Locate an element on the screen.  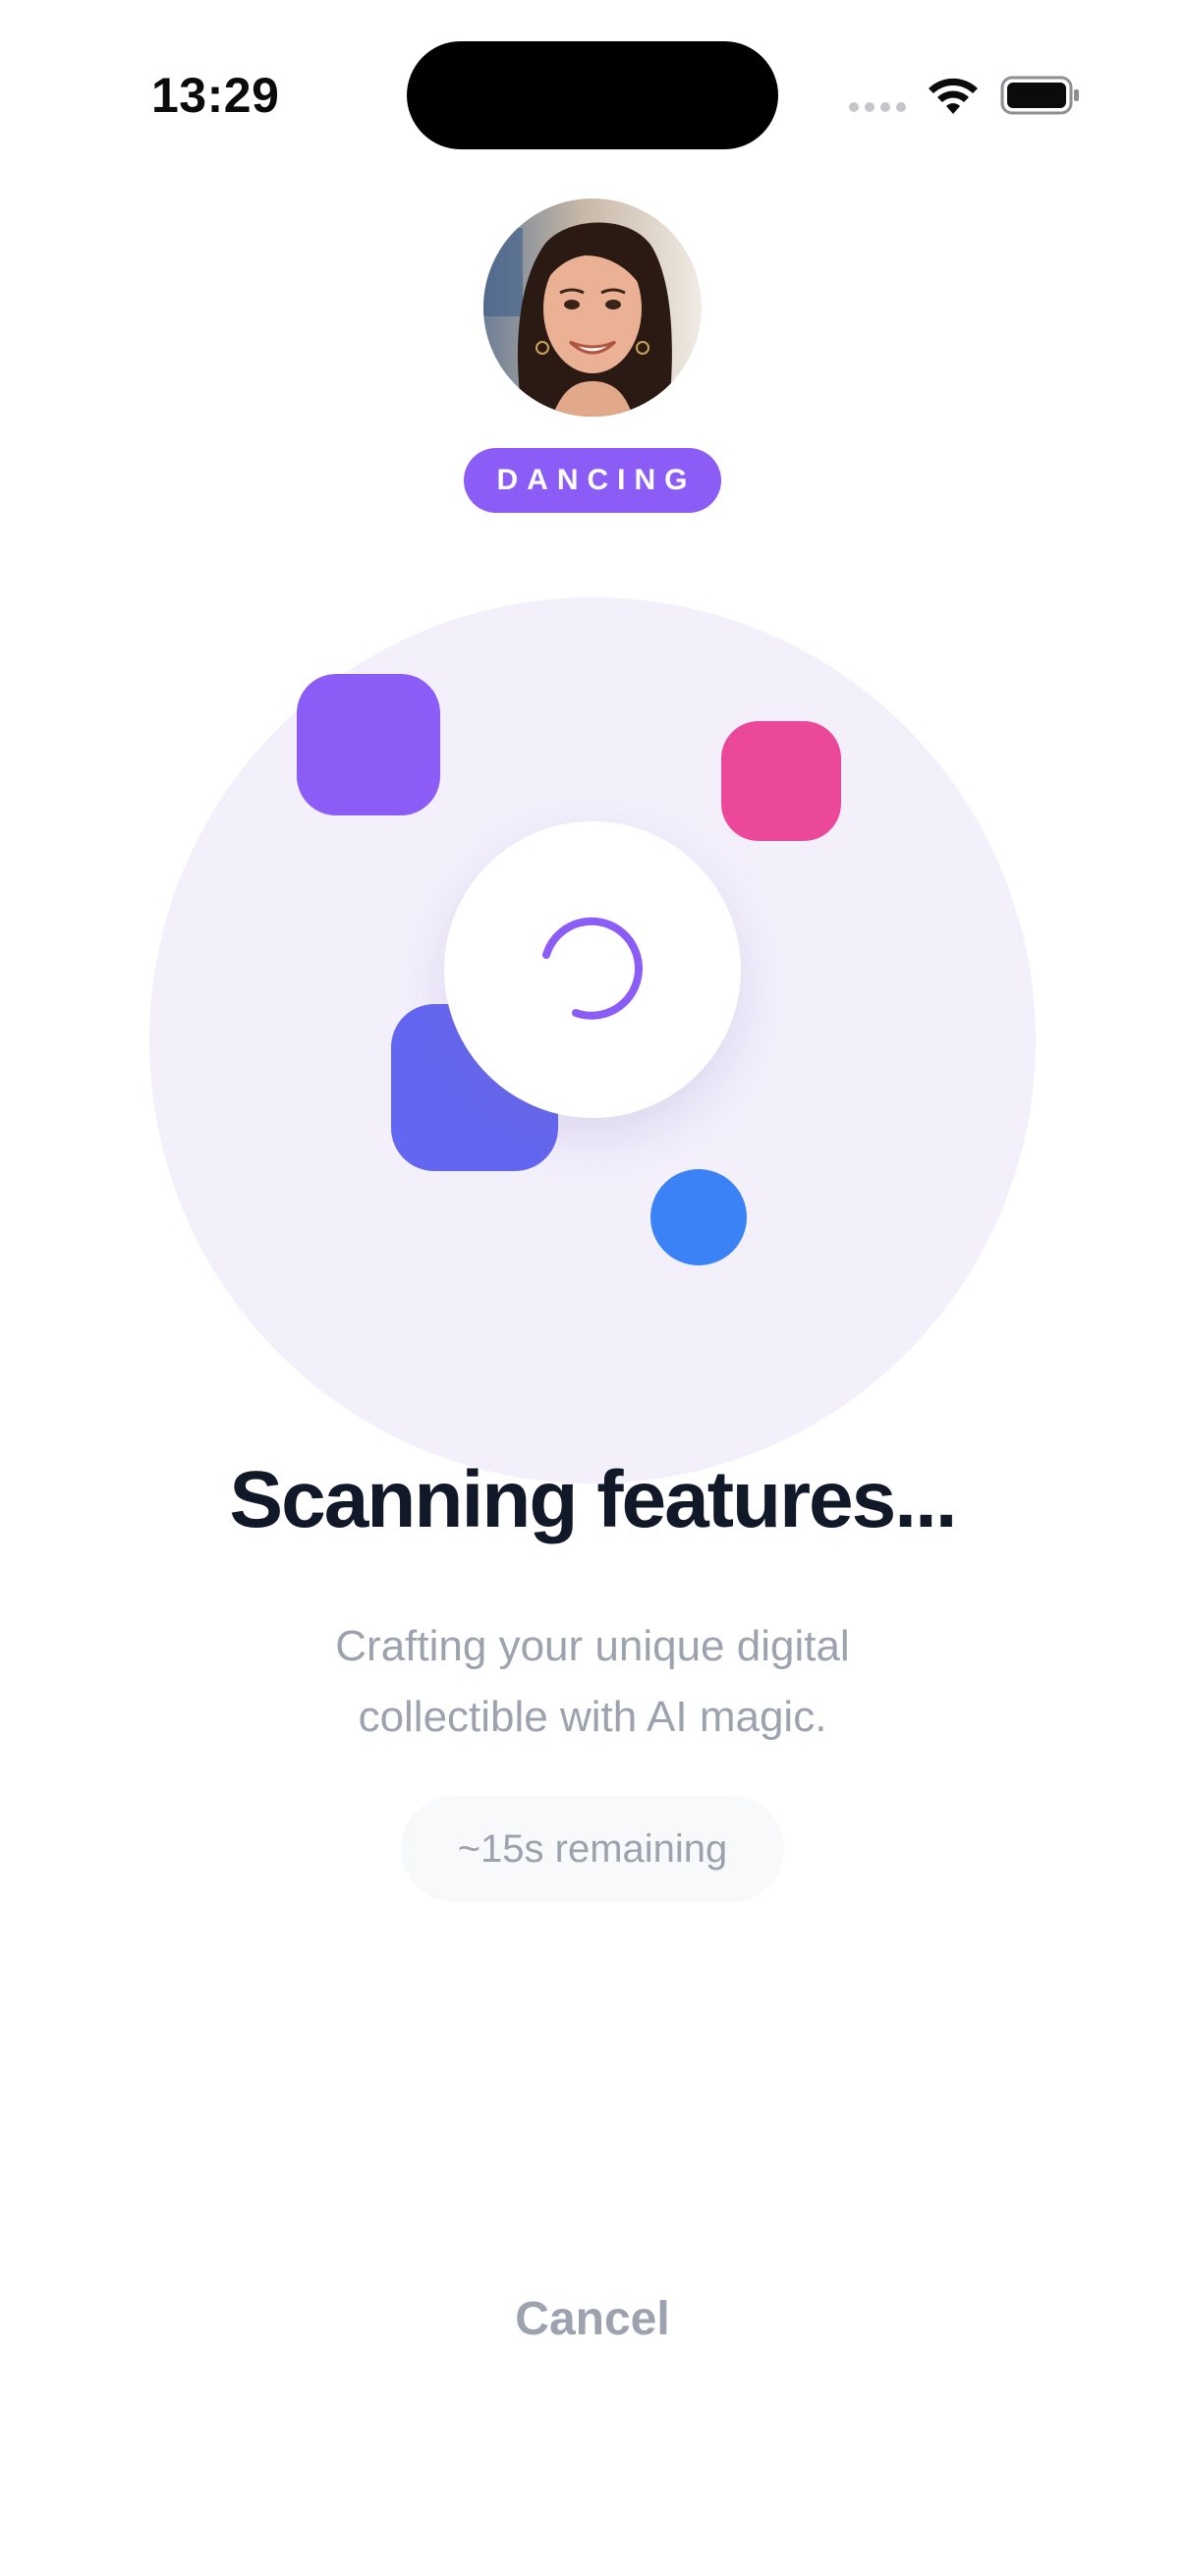
dynamic-island is located at coordinates (592, 95).